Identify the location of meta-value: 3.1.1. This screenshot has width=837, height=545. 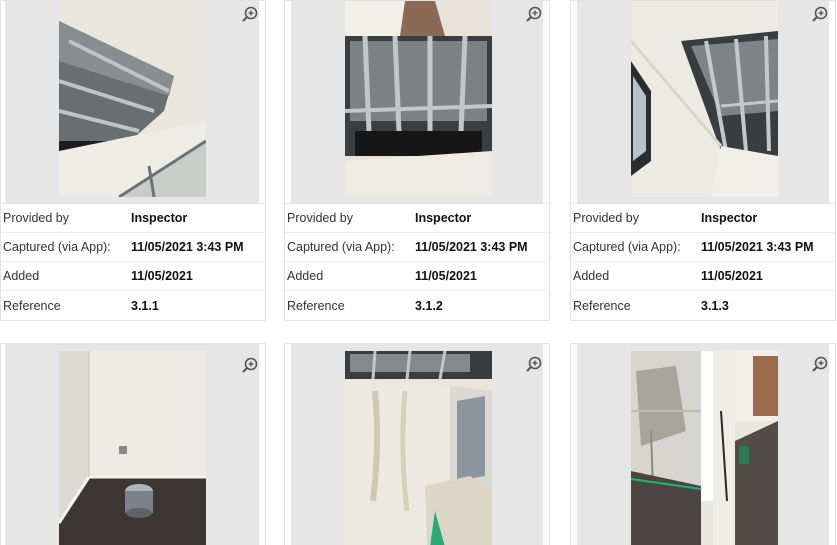
(145, 305).